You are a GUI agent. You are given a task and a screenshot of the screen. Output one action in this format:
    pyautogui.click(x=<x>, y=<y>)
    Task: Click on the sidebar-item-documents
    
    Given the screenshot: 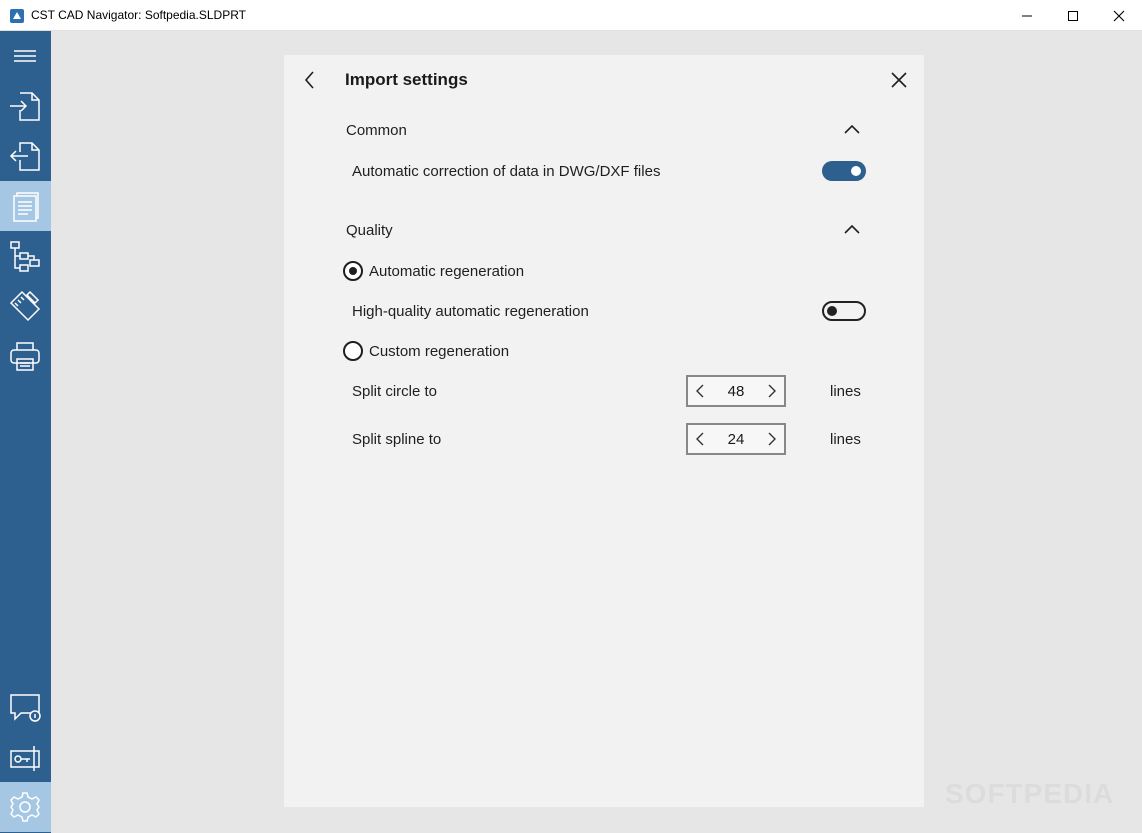 What is the action you would take?
    pyautogui.click(x=25, y=206)
    